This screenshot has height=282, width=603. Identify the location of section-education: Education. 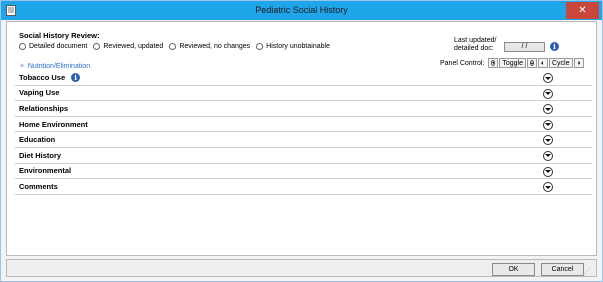
(303, 140).